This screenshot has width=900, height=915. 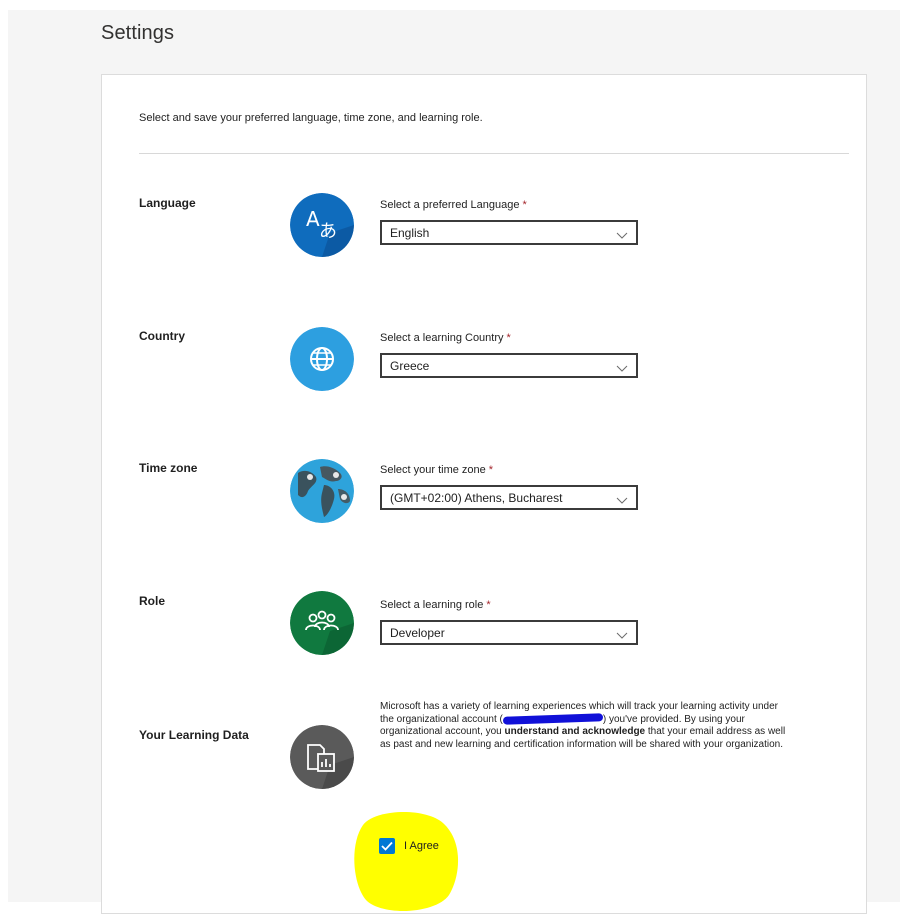 What do you see at coordinates (435, 605) in the screenshot?
I see `role-field-label: Select a learning role *` at bounding box center [435, 605].